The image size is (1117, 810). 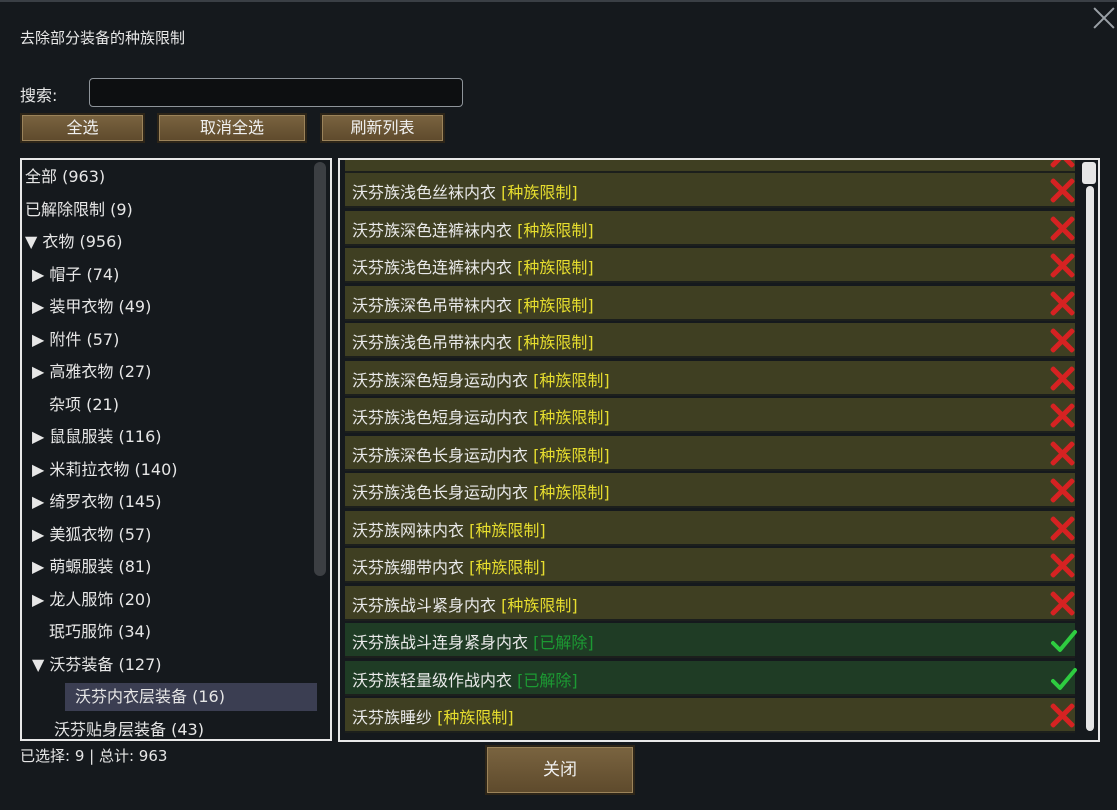 I want to click on list-item: 沃芬族浅色长身运动内衣 [种族限制], so click(x=710, y=490).